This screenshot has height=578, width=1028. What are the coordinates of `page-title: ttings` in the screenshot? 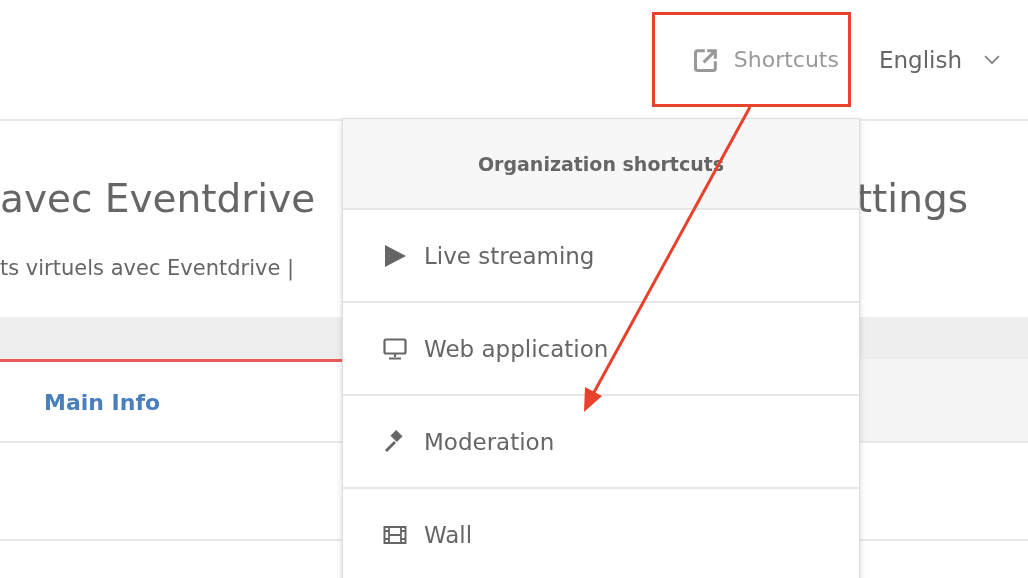 It's located at (912, 199).